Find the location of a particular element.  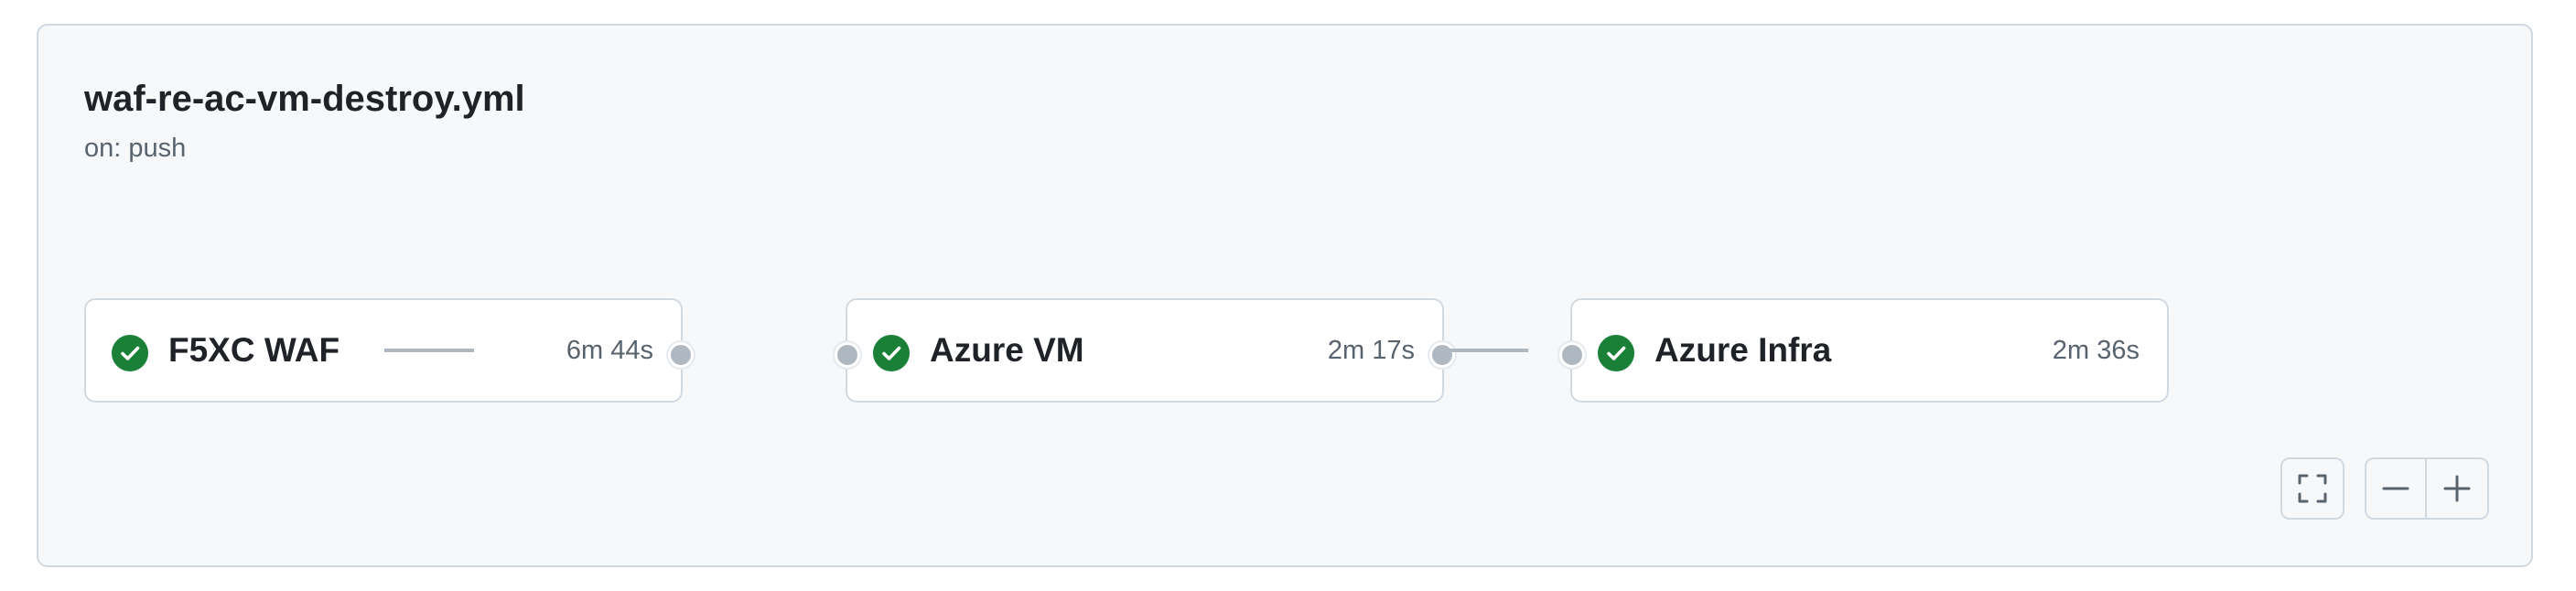

fullscreen-button is located at coordinates (2312, 488).